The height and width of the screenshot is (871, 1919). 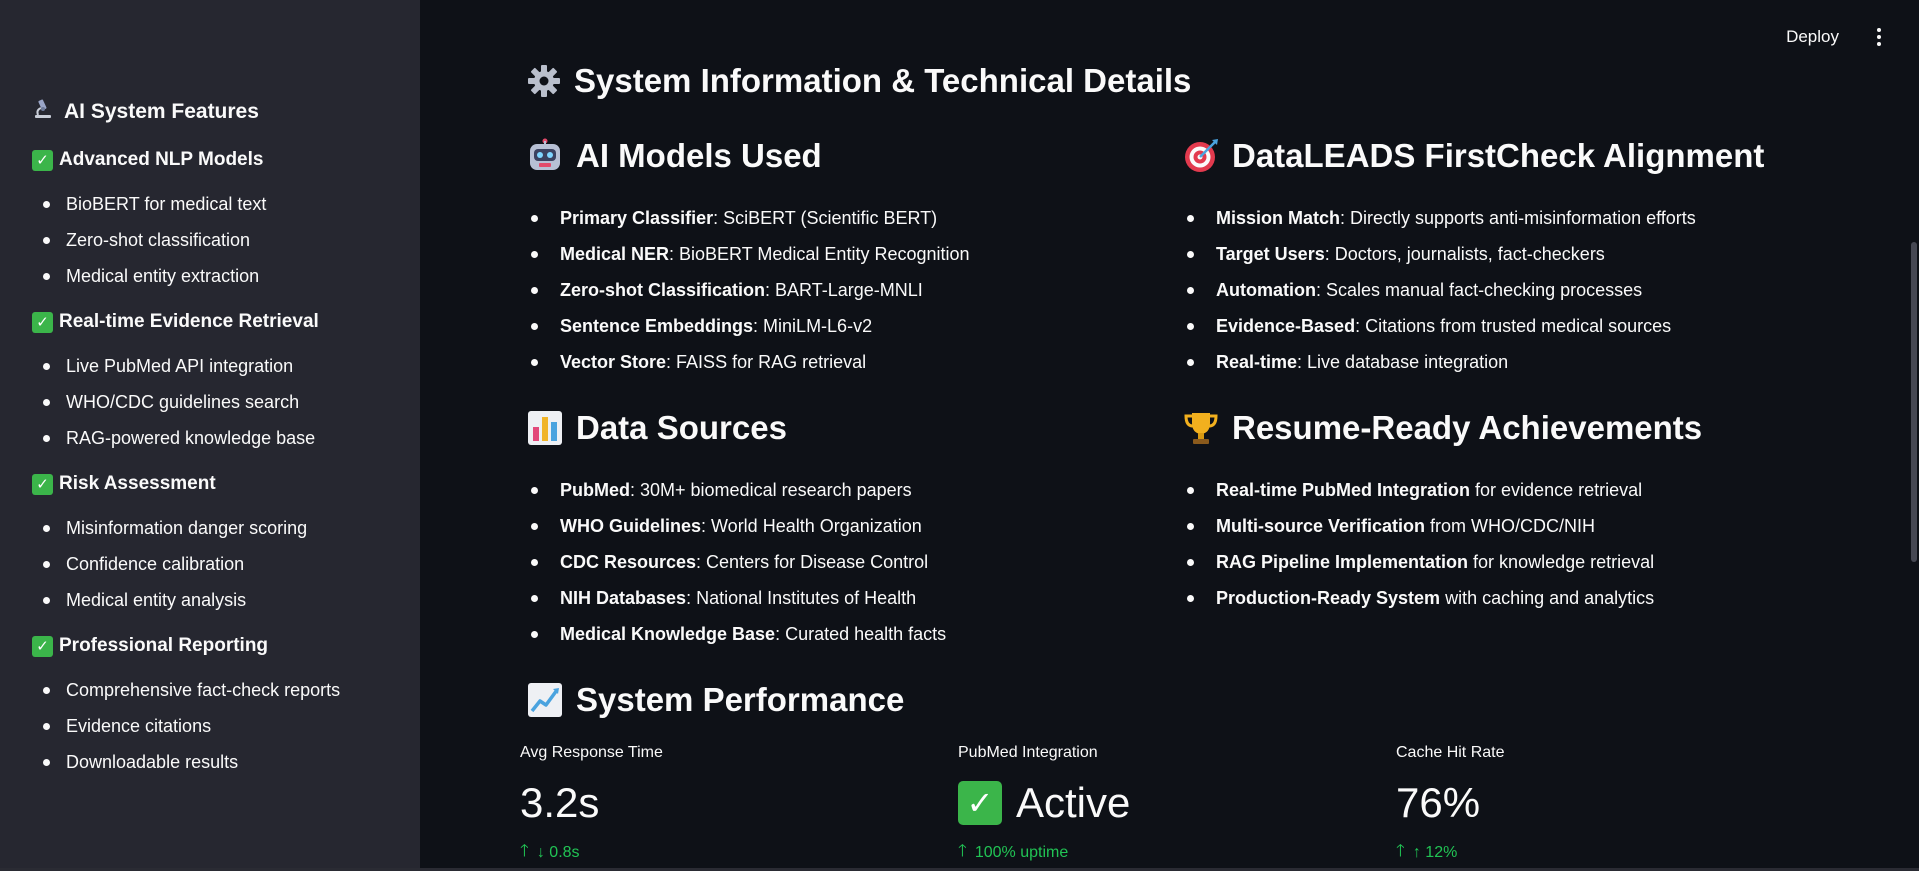 What do you see at coordinates (226, 600) in the screenshot?
I see `list-item: Medical entity analysis` at bounding box center [226, 600].